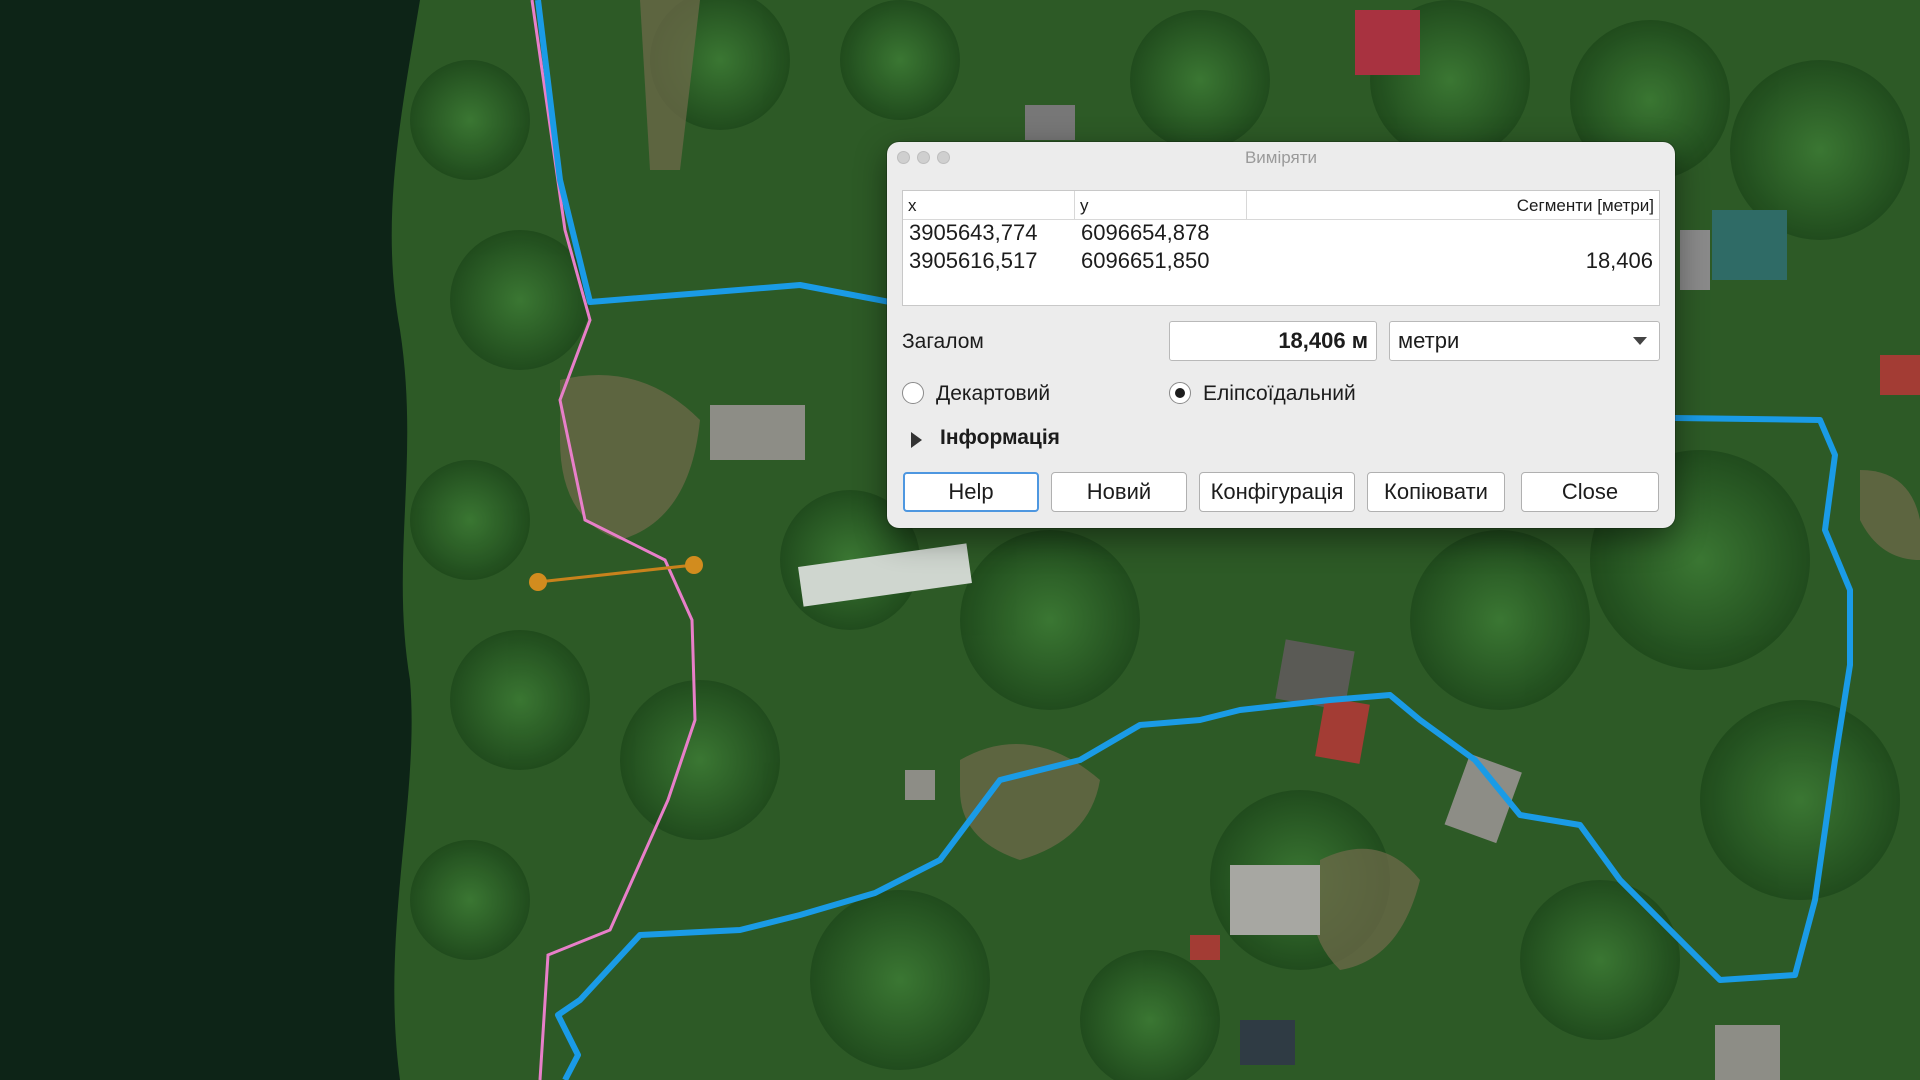 The image size is (1920, 1080). What do you see at coordinates (1145, 232) in the screenshot?
I see `cell-y: 6096654,878` at bounding box center [1145, 232].